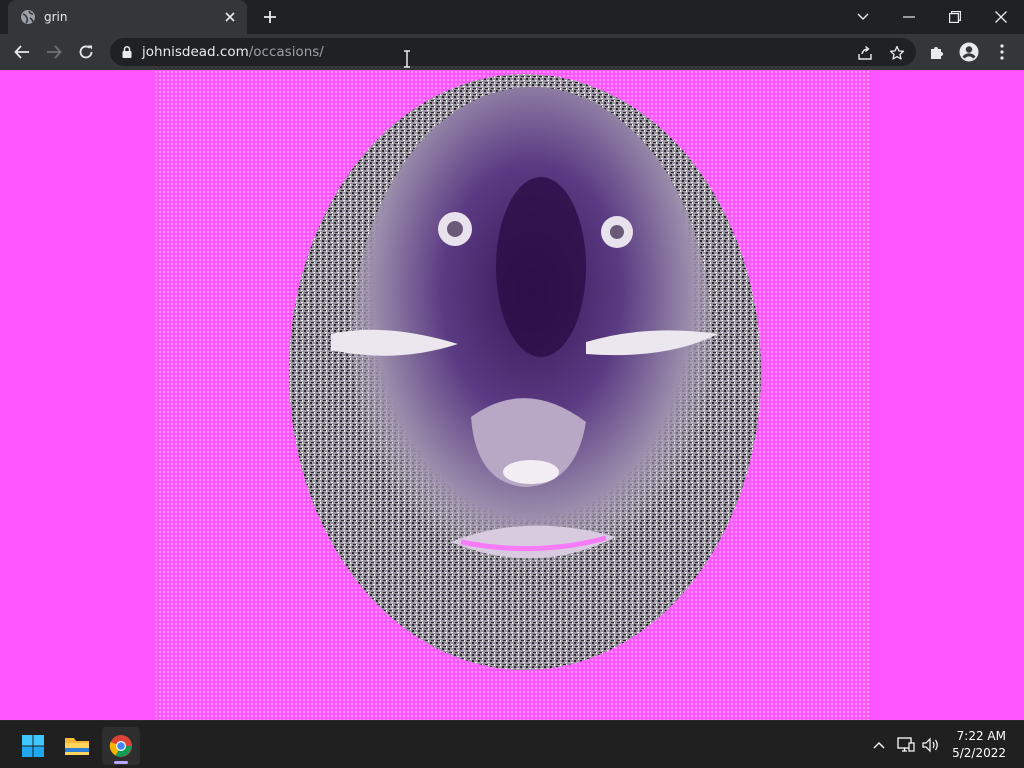 The height and width of the screenshot is (768, 1024). Describe the element at coordinates (127, 17) in the screenshot. I see `tab-grin: grin` at that location.